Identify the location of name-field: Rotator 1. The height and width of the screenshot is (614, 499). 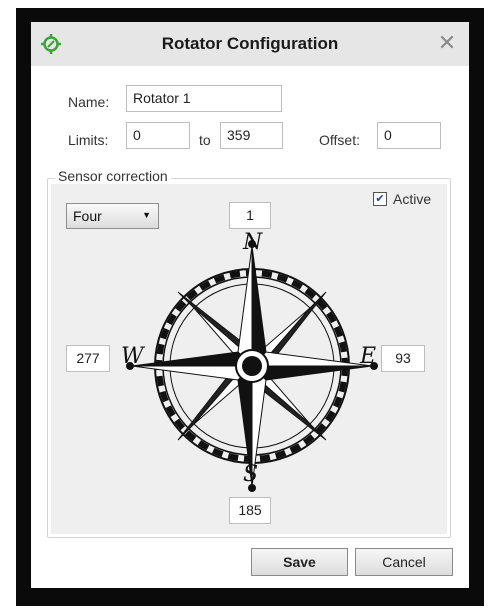
(204, 98).